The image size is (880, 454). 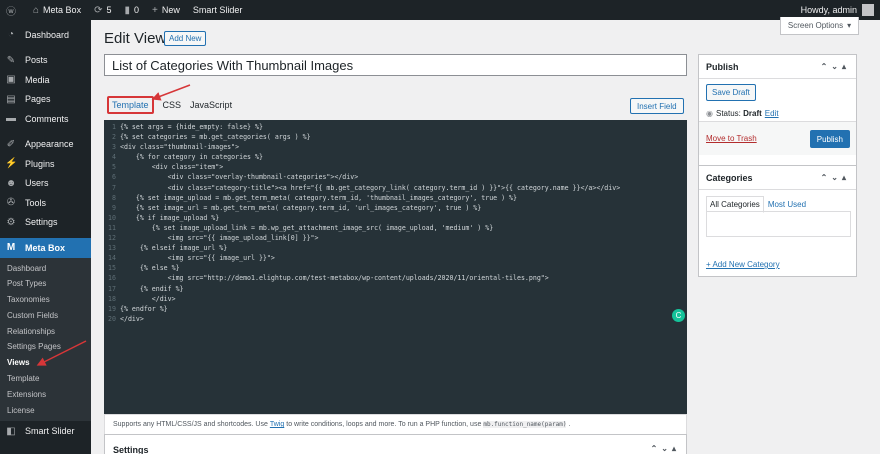 What do you see at coordinates (11, 144) in the screenshot?
I see `brush-icon: ✐` at bounding box center [11, 144].